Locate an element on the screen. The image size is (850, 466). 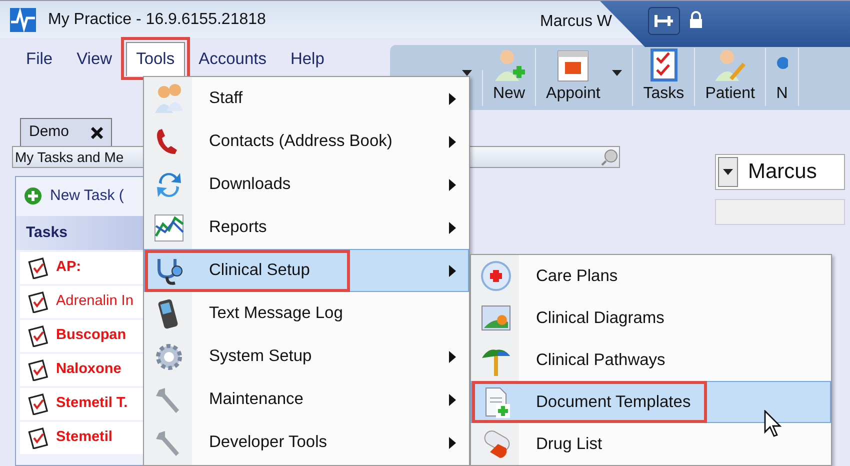
menu-item: Document Templates is located at coordinates (651, 402).